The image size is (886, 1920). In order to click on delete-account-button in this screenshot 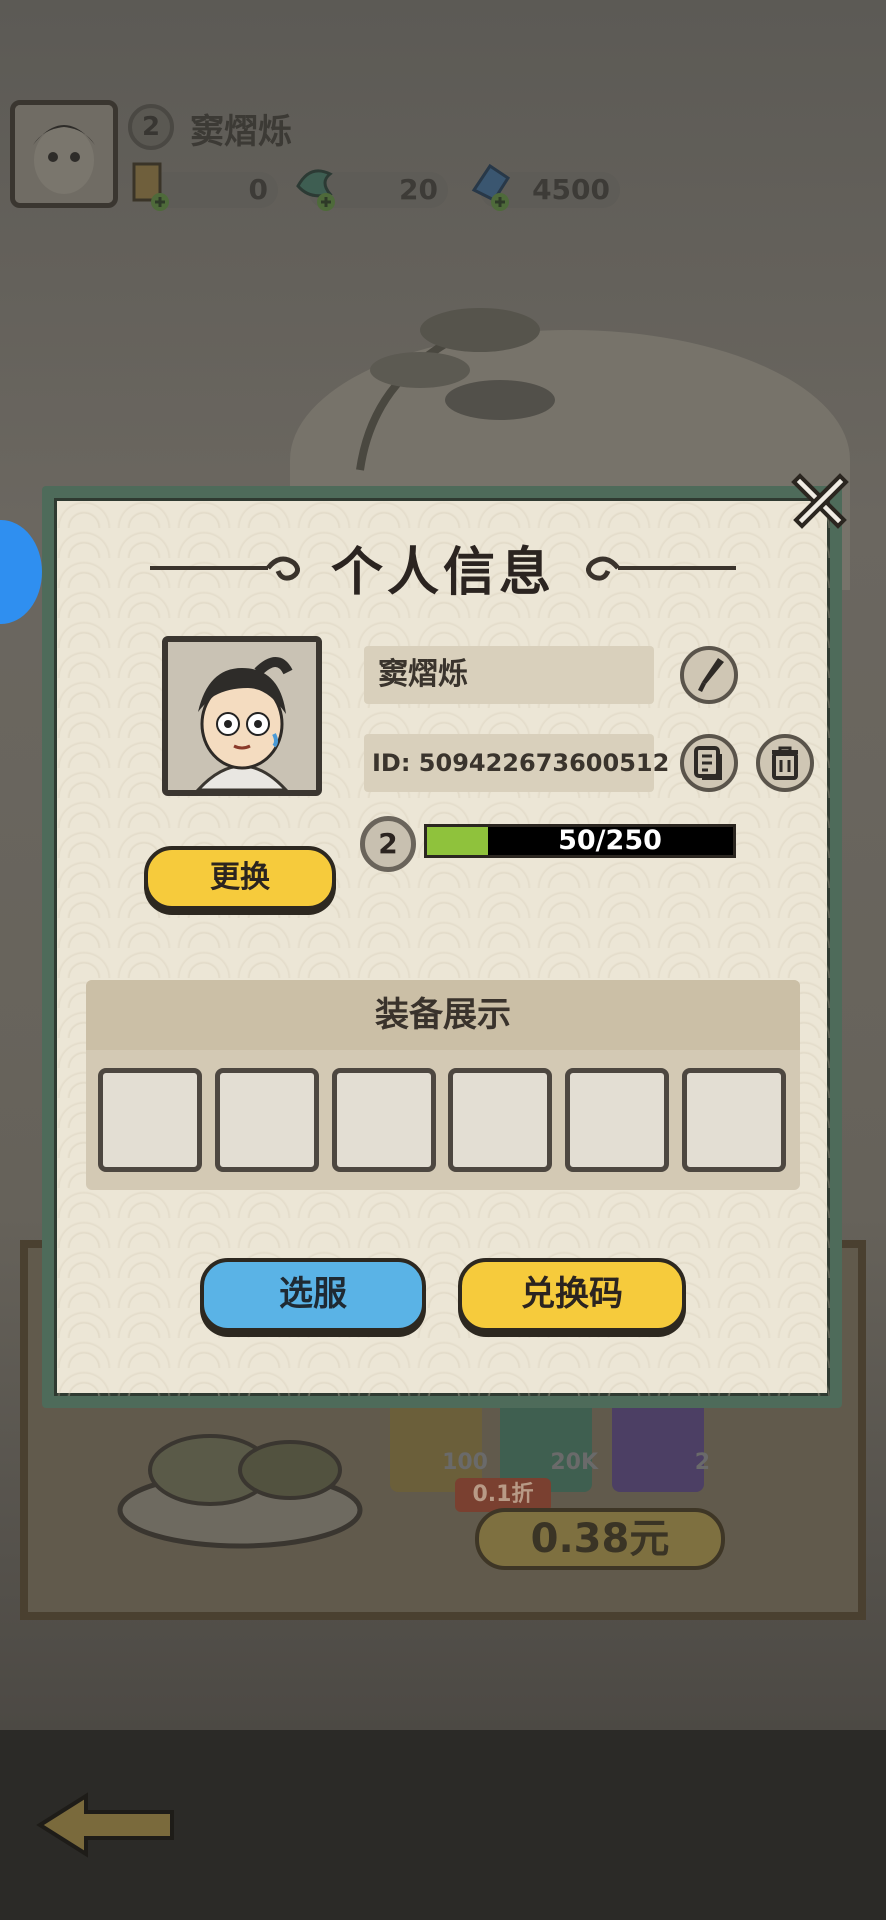, I will do `click(785, 763)`.